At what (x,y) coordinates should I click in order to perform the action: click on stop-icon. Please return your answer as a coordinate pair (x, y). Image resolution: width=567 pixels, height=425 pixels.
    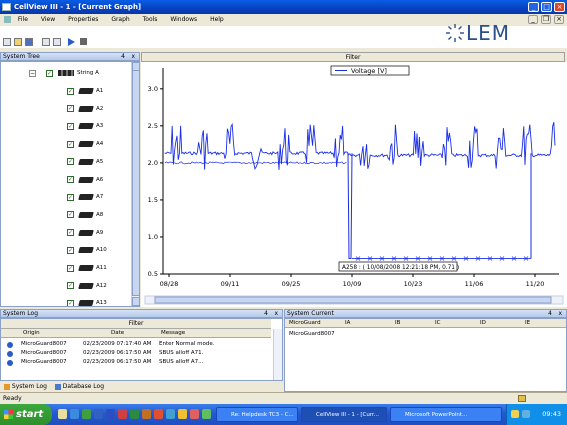
    Looking at the image, I should click on (83, 41).